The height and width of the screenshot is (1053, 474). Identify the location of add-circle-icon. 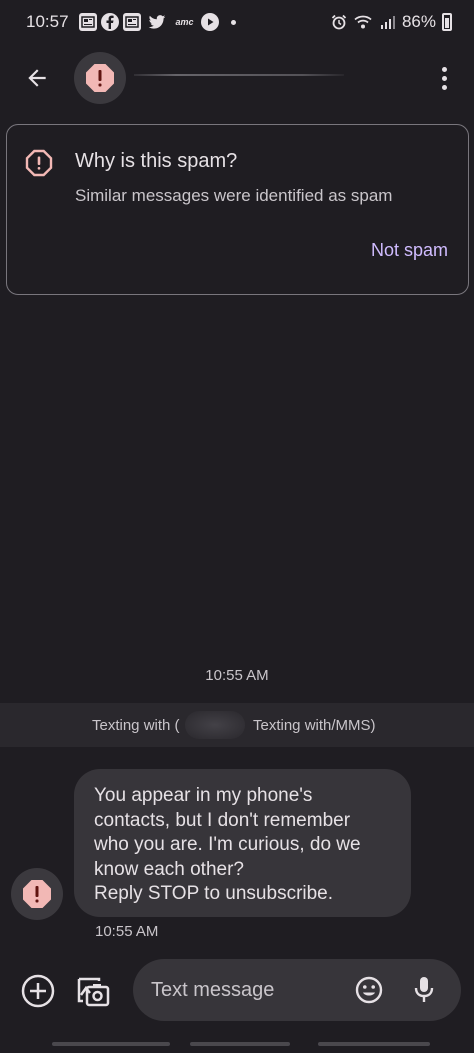
(38, 991).